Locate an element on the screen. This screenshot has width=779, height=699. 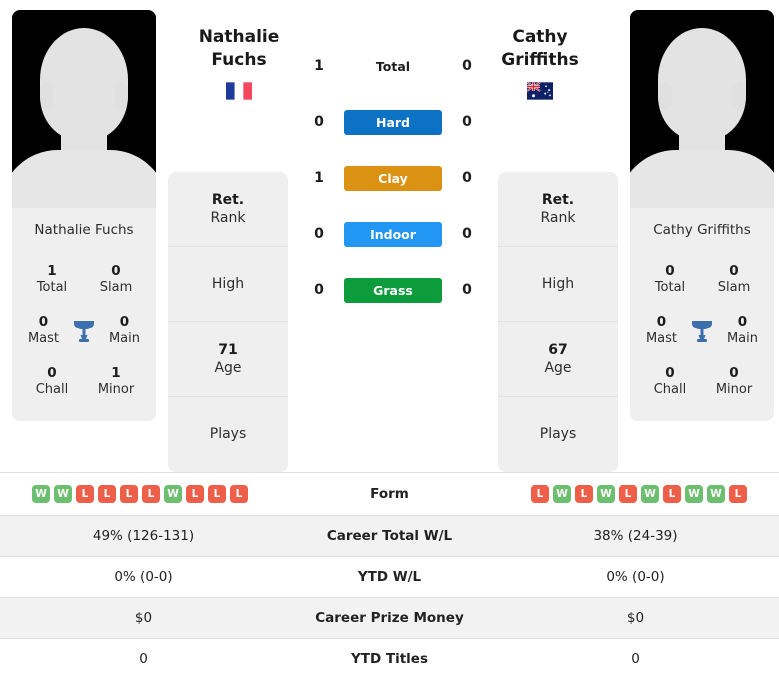
stat-value: 1 is located at coordinates (116, 373).